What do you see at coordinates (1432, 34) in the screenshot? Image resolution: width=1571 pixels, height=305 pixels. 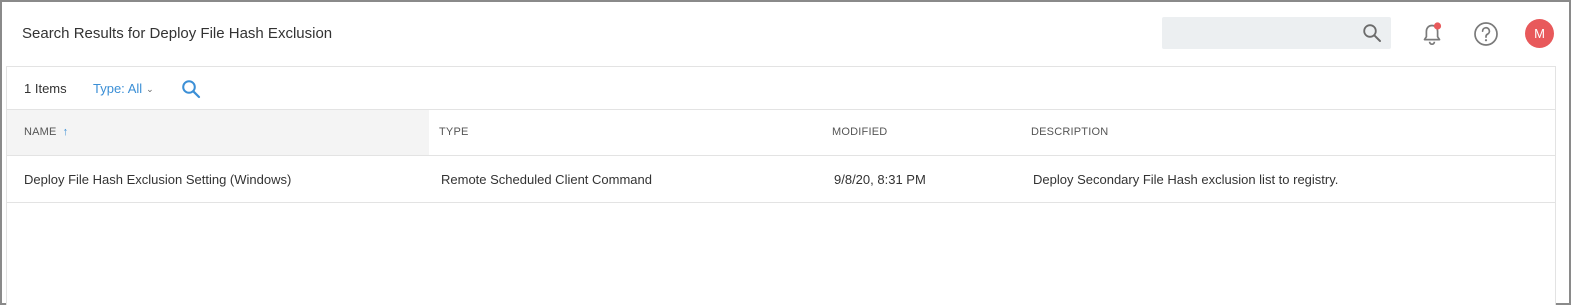 I see `bell-icon` at bounding box center [1432, 34].